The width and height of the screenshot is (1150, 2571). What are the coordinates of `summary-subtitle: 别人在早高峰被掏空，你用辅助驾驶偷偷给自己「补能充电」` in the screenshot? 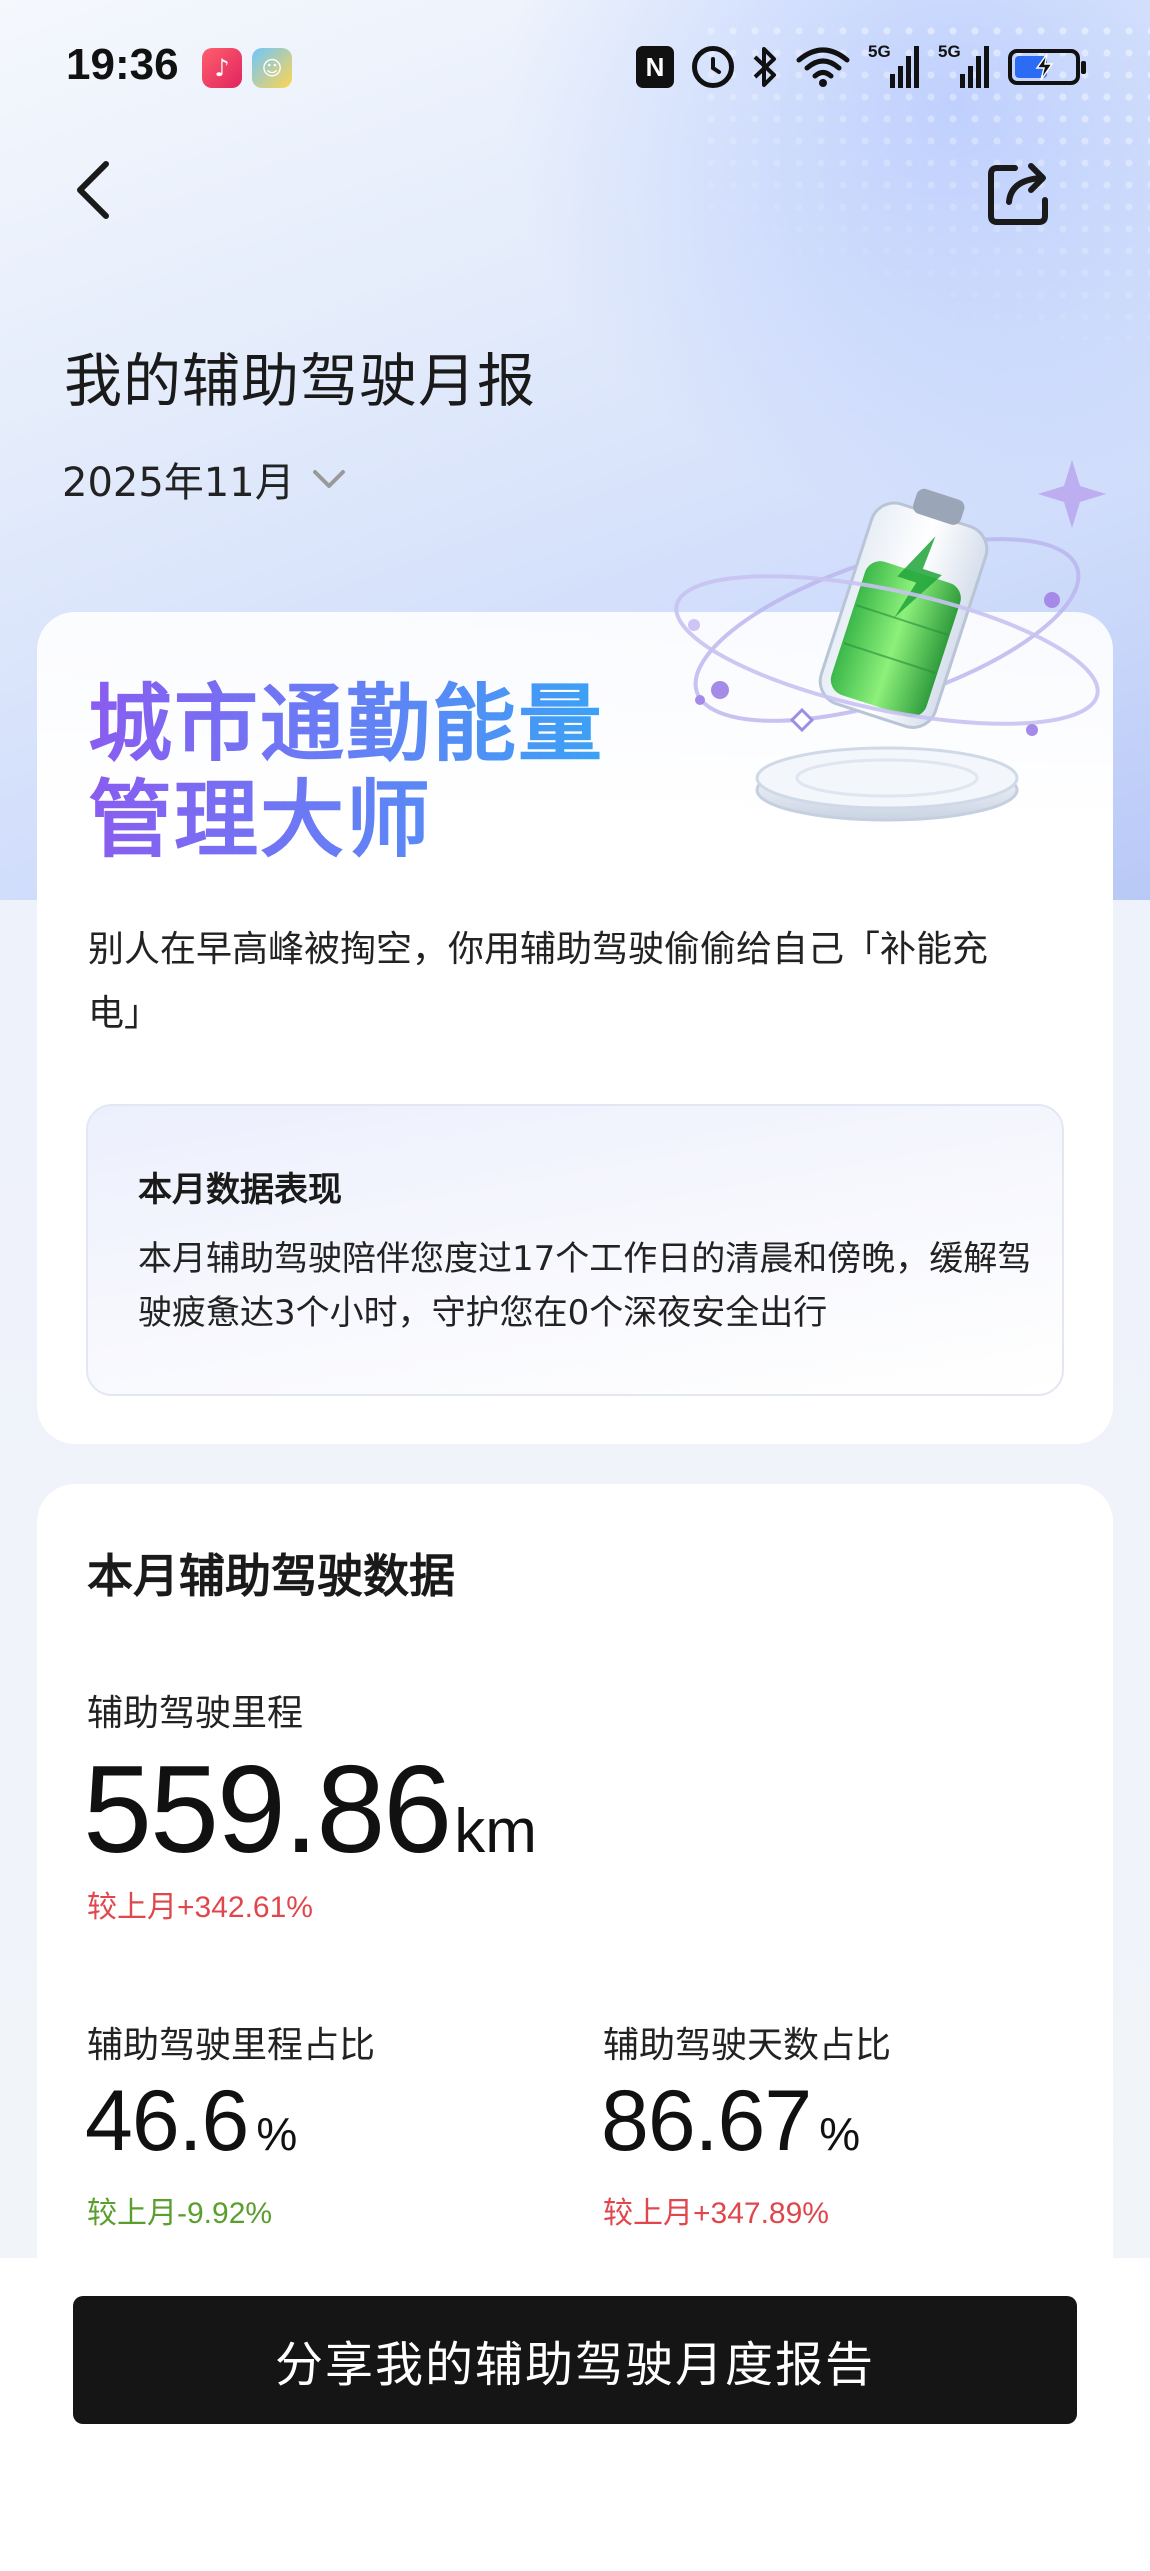 It's located at (538, 981).